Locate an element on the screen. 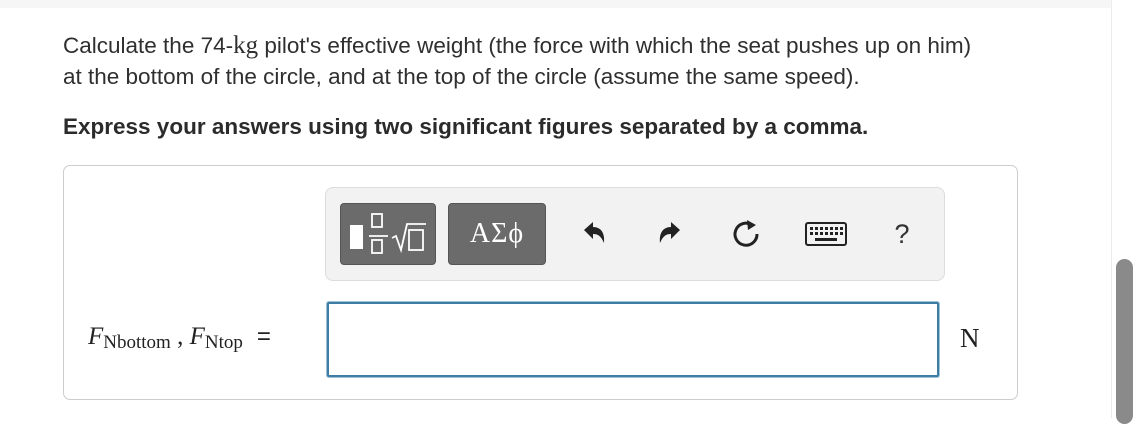 The image size is (1136, 424). redo-icon is located at coordinates (669, 232).